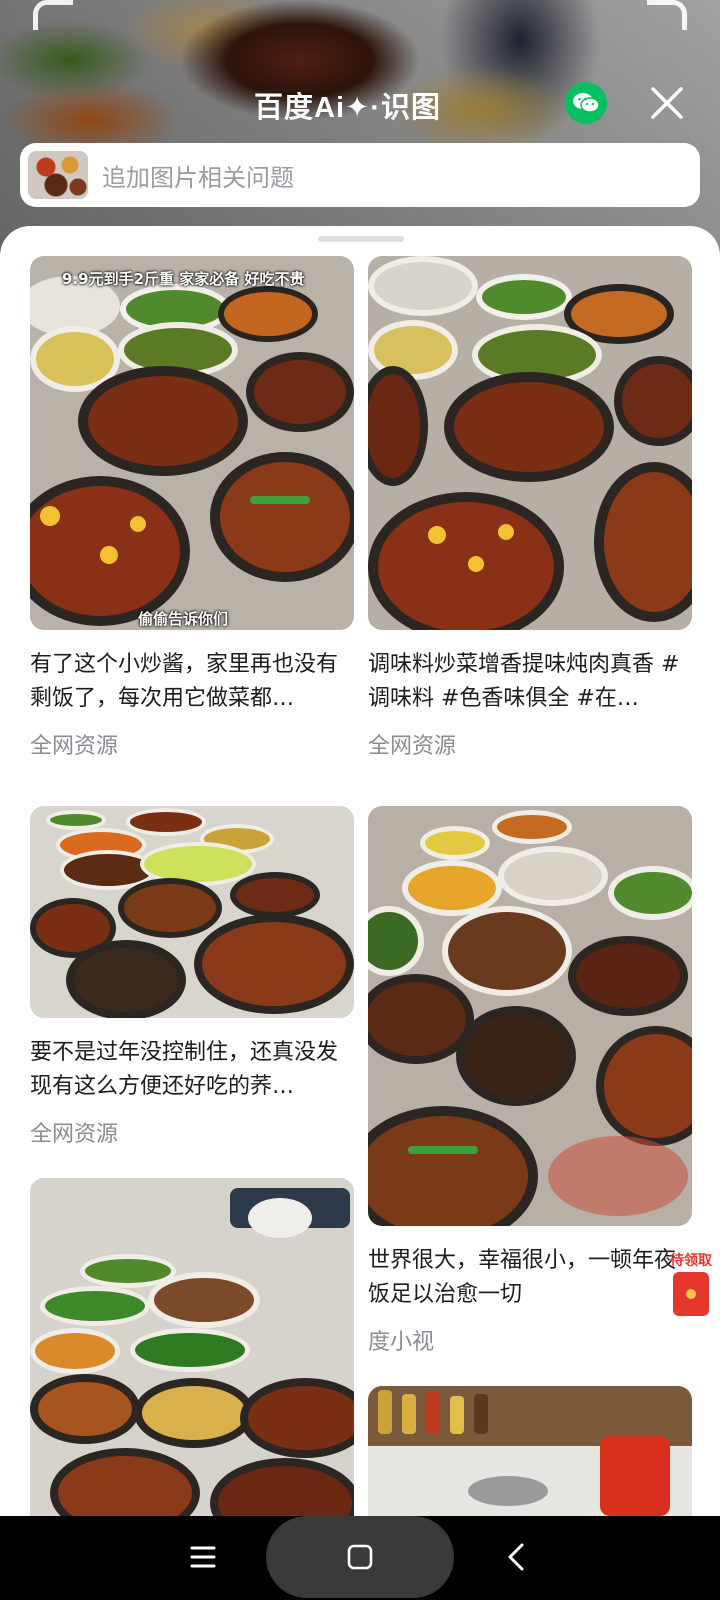 This screenshot has height=1600, width=720. Describe the element at coordinates (58, 175) in the screenshot. I see `query-image-thumbnail` at that location.